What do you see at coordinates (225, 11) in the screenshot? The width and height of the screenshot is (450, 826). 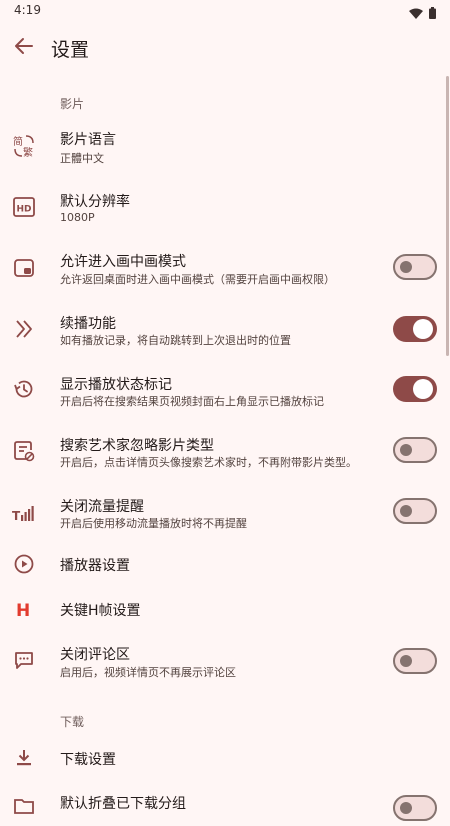 I see `status-bar: 4:19` at bounding box center [225, 11].